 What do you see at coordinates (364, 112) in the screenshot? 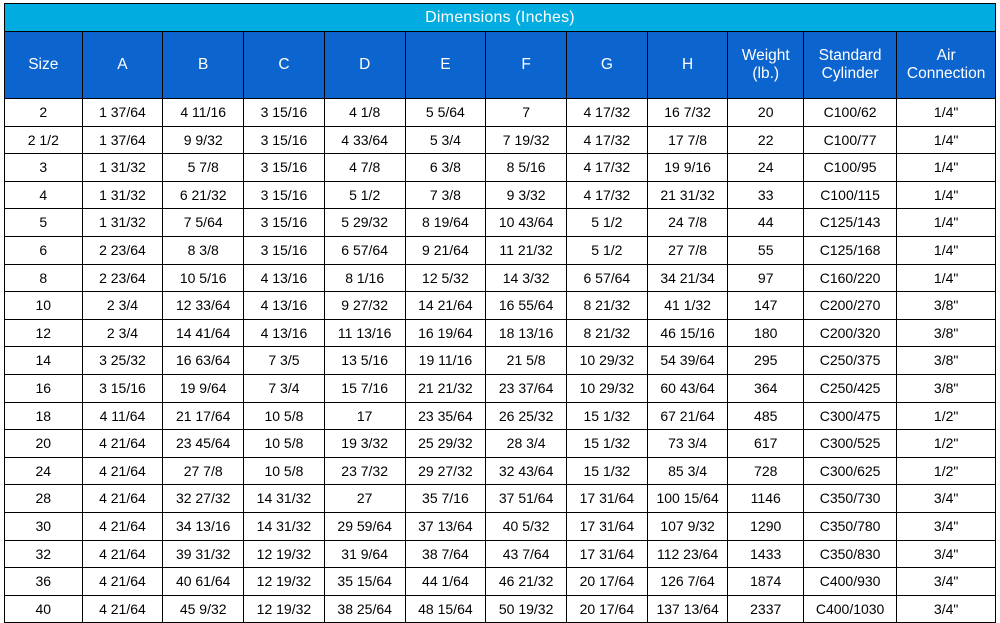
I see `cell-d: 4 1/8` at bounding box center [364, 112].